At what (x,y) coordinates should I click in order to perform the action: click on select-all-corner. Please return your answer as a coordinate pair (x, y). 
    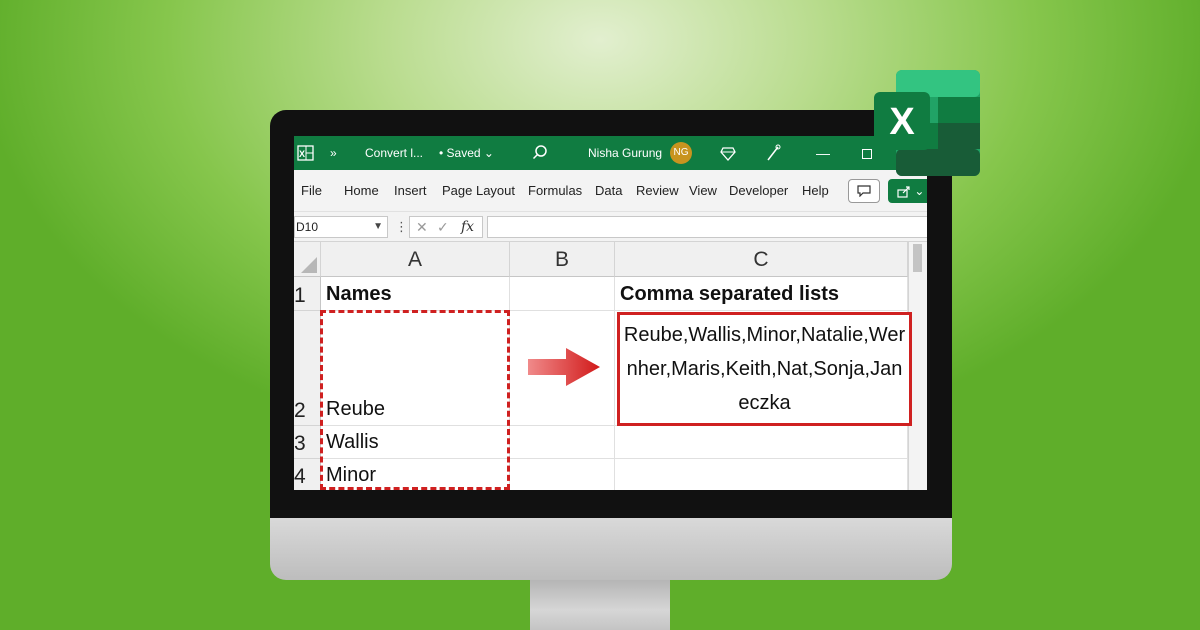
    Looking at the image, I should click on (307, 259).